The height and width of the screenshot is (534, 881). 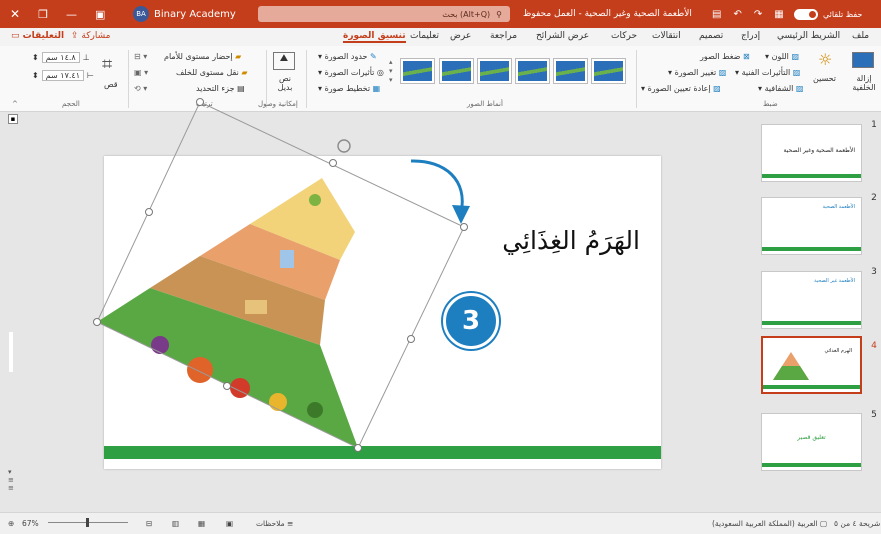 What do you see at coordinates (811, 226) in the screenshot?
I see `slide-thumbnail-2: الأطعمة الصحية` at bounding box center [811, 226].